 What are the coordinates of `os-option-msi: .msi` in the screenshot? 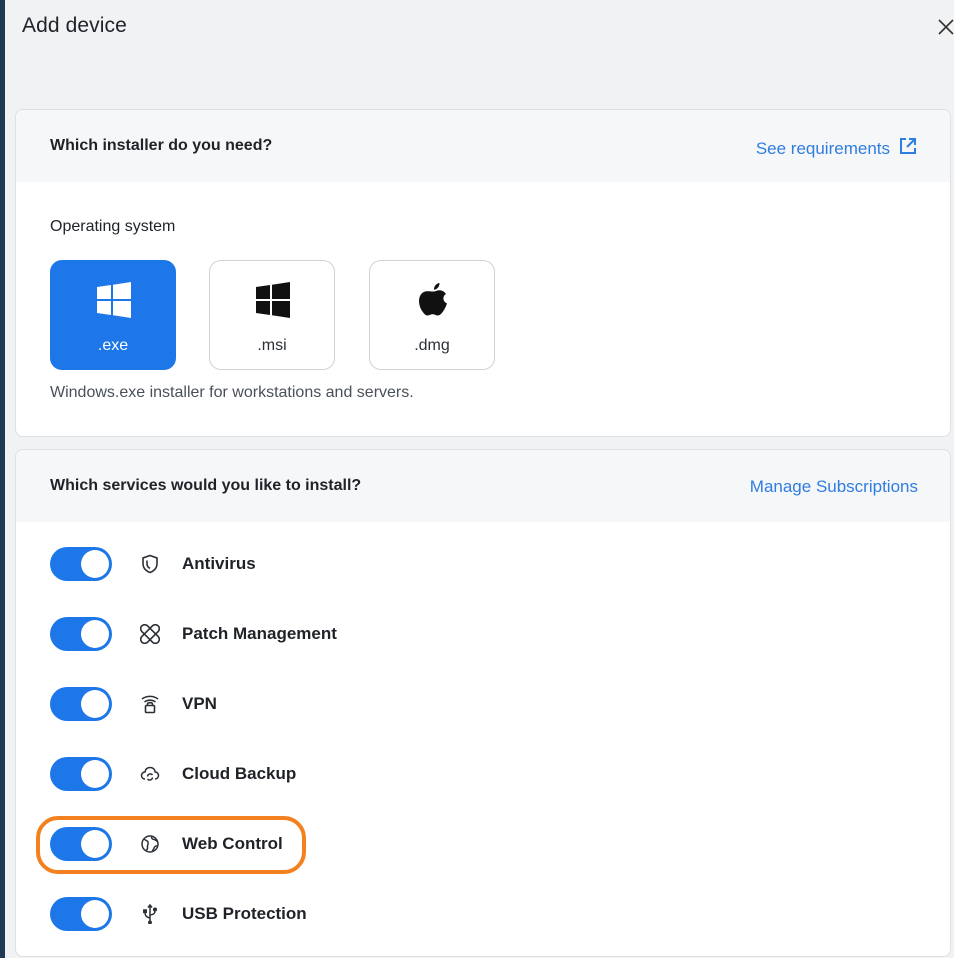 It's located at (272, 315).